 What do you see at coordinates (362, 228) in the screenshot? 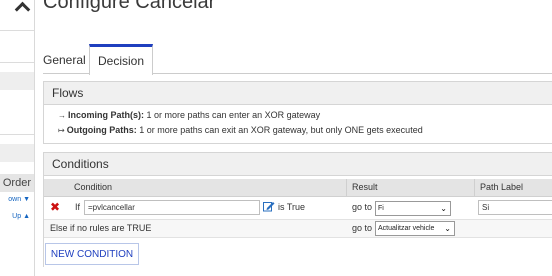
I see `else-goto-label: go to` at bounding box center [362, 228].